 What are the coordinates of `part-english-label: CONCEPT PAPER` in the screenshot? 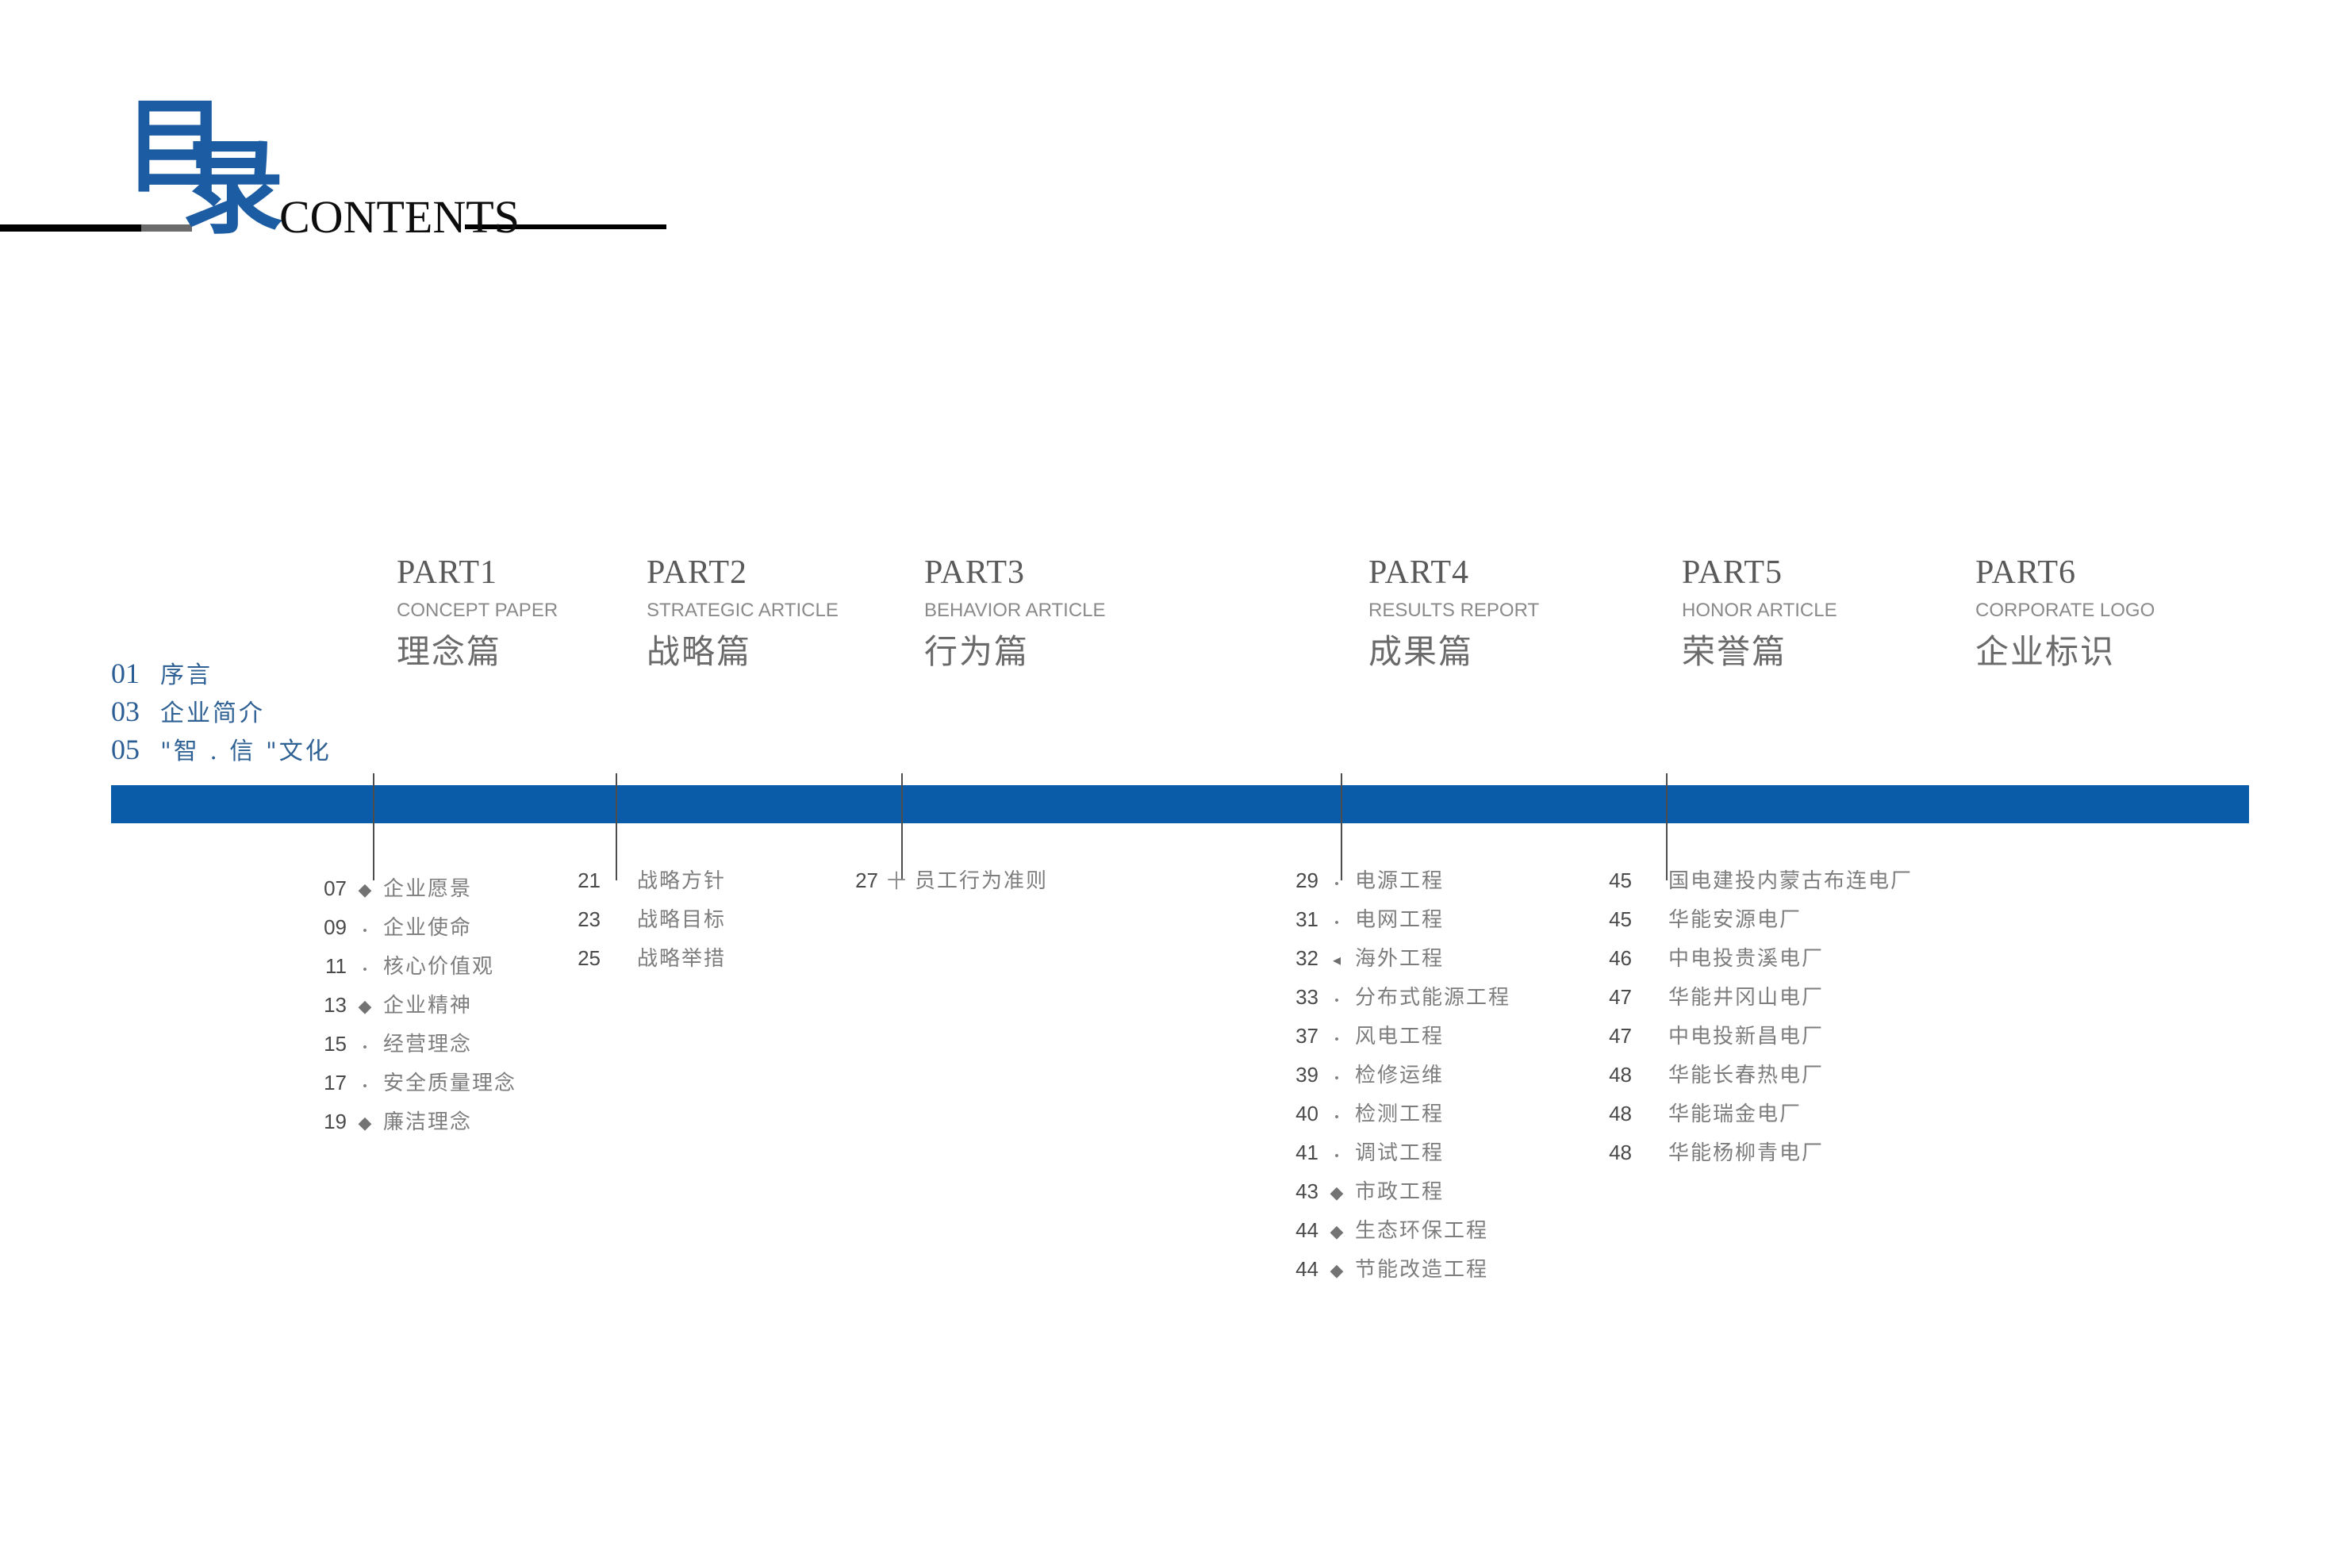 It's located at (477, 611).